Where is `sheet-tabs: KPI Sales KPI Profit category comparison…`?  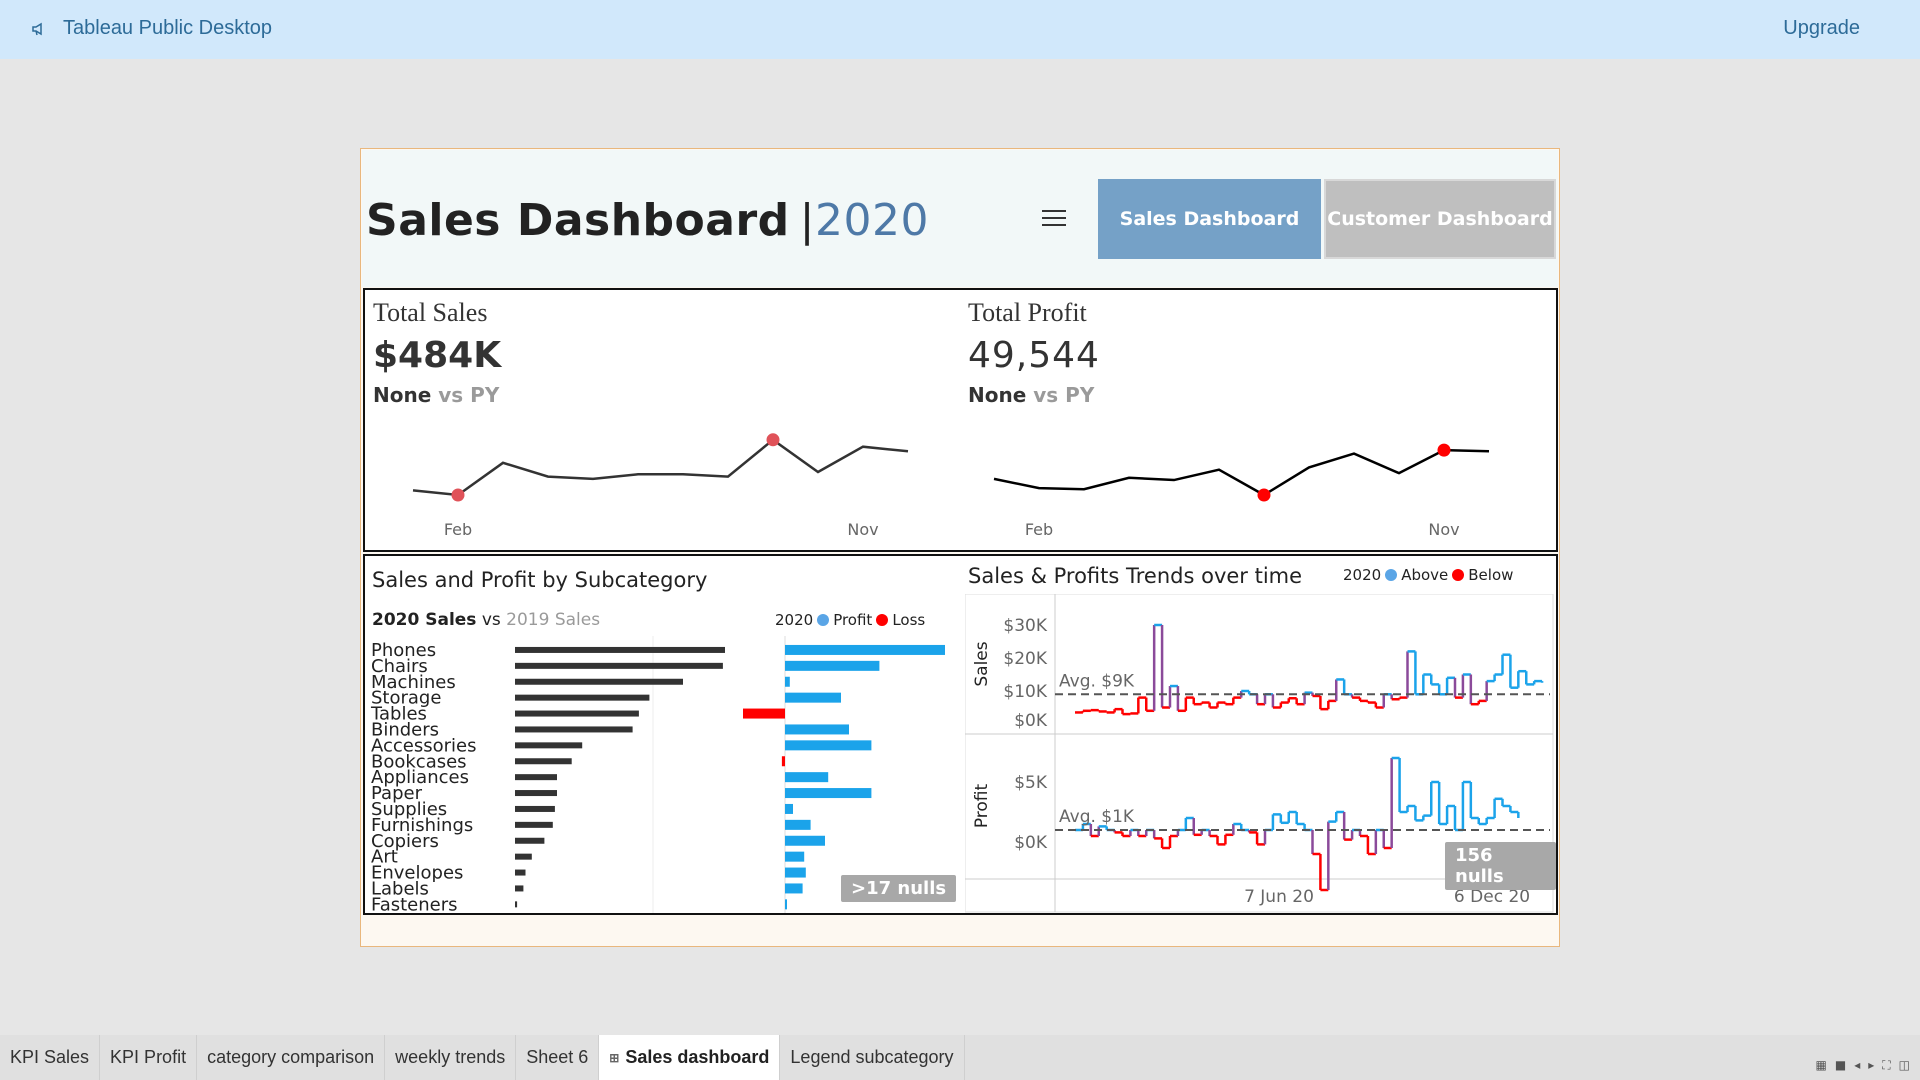
sheet-tabs: KPI Sales KPI Profit category comparison… is located at coordinates (960, 1057).